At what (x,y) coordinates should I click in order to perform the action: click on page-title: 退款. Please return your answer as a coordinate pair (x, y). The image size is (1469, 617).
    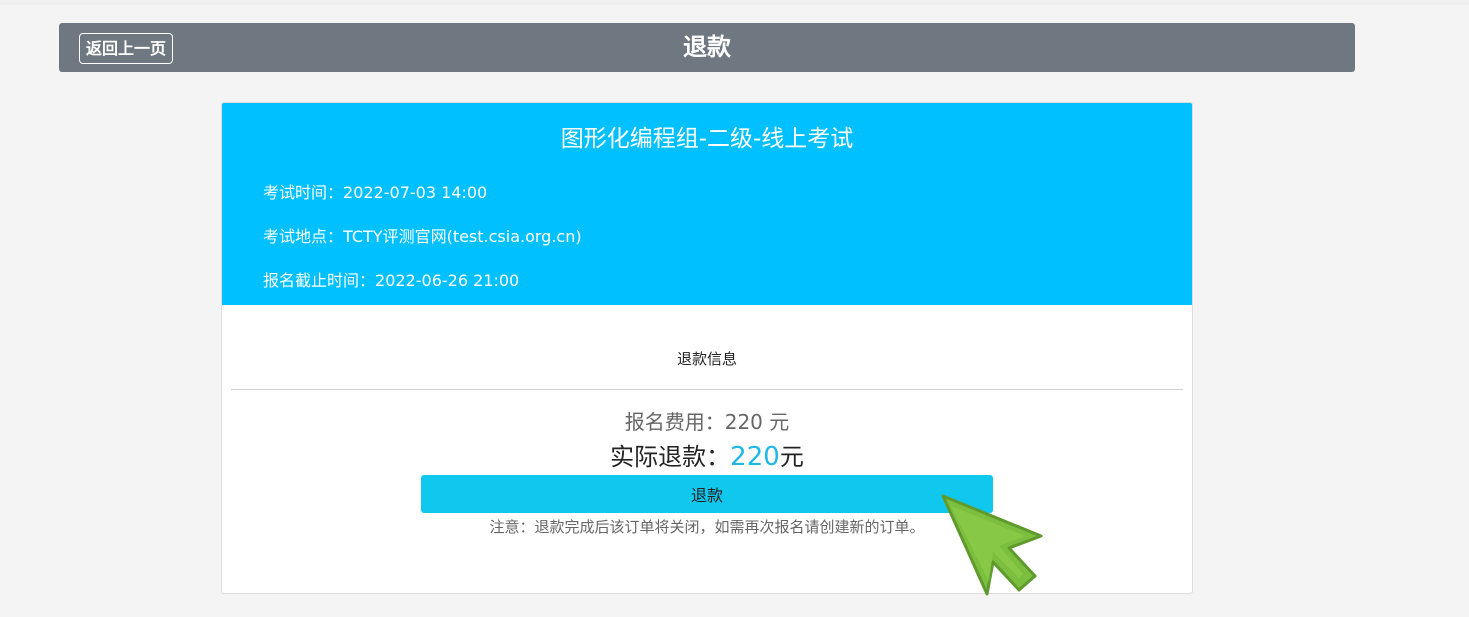
    Looking at the image, I should click on (707, 47).